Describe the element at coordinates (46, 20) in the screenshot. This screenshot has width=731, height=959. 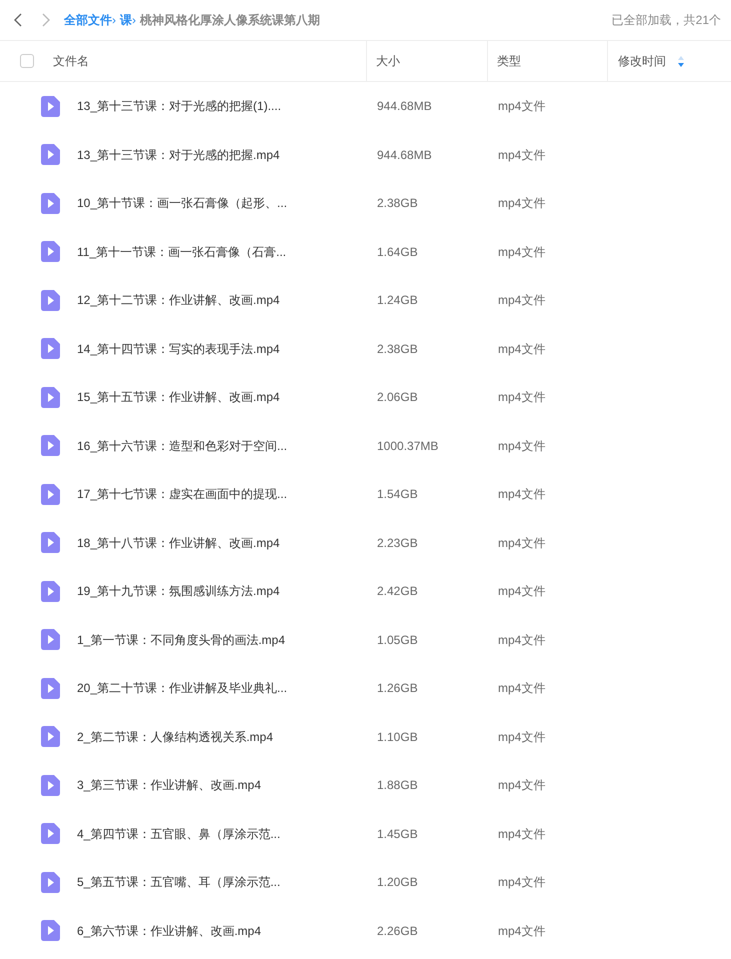
I see `forward-icon` at that location.